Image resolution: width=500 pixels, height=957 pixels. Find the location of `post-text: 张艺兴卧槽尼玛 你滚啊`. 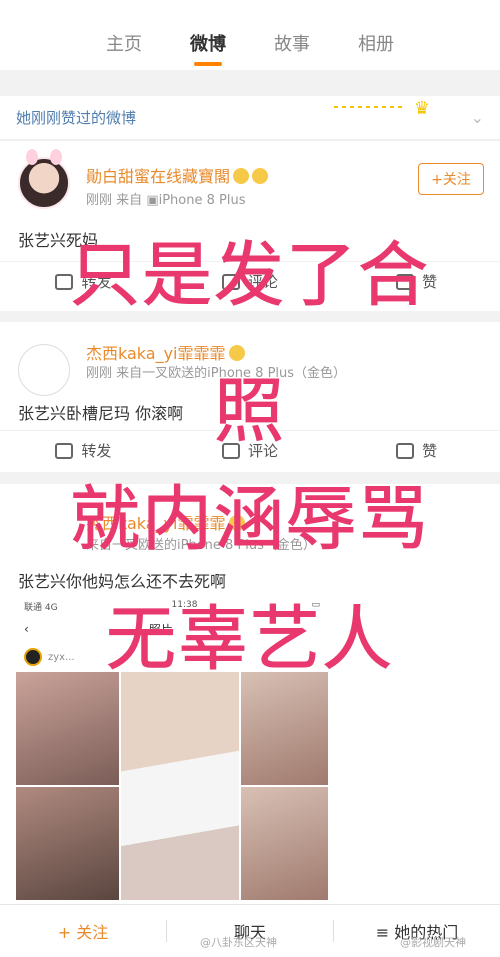

post-text: 张艺兴卧槽尼玛 你滚啊 is located at coordinates (101, 413).